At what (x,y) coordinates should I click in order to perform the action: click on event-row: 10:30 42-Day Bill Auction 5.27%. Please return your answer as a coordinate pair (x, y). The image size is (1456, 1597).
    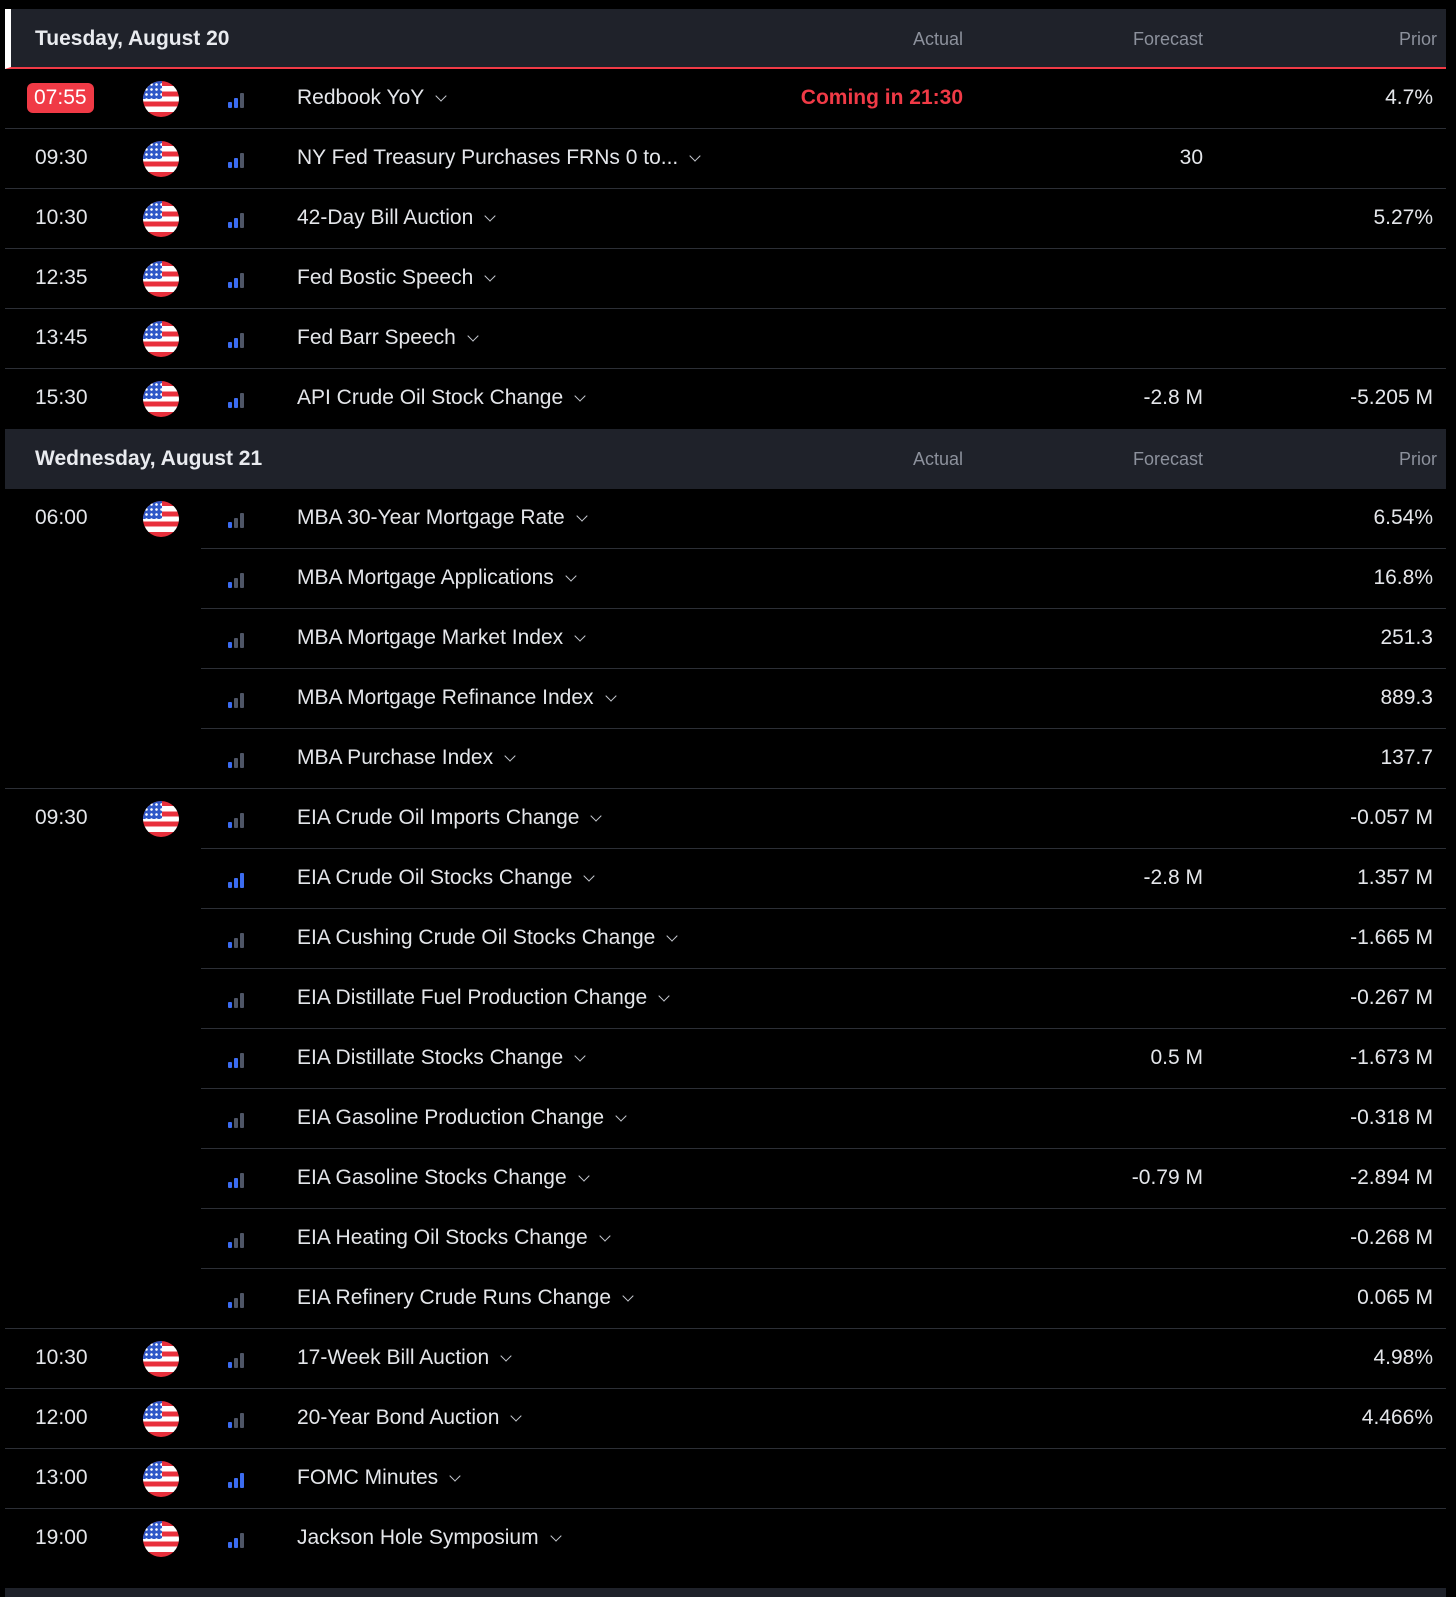
    Looking at the image, I should click on (725, 219).